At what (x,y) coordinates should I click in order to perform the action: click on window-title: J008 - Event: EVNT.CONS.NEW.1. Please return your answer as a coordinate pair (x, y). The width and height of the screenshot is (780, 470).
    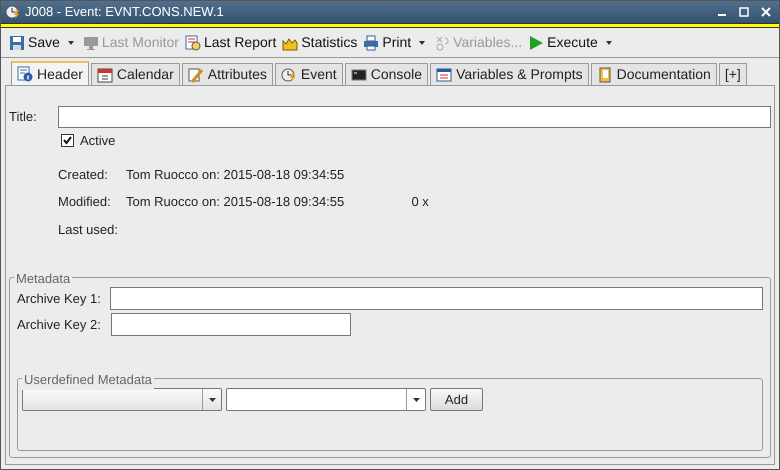
    Looking at the image, I should click on (124, 12).